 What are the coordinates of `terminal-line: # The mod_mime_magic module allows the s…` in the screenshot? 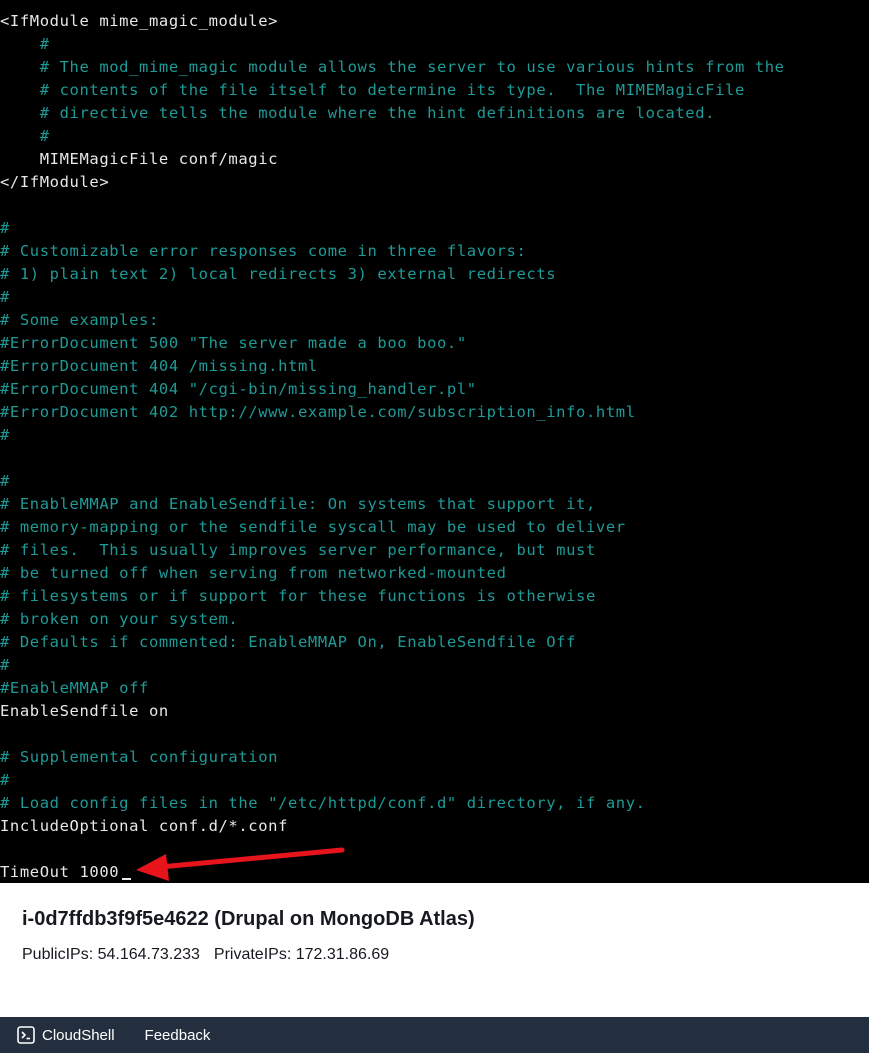 It's located at (392, 67).